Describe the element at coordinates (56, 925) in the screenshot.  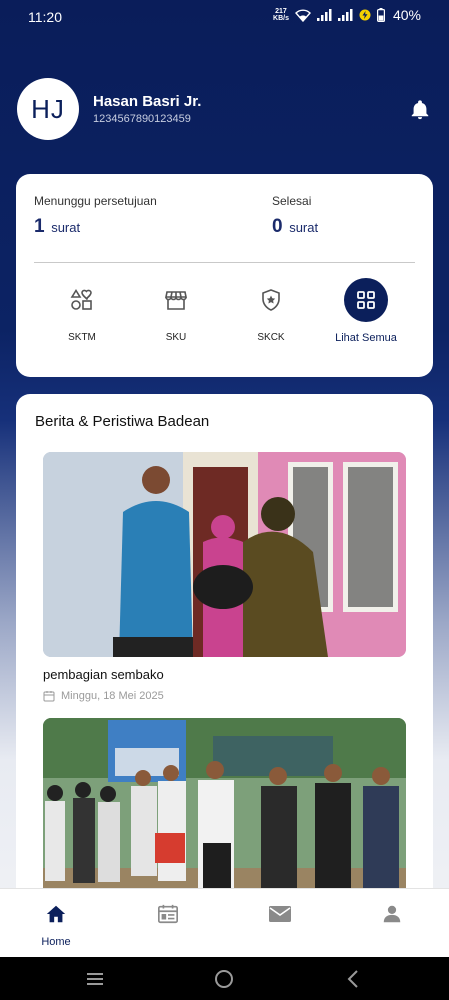
I see `nav-home-tab: Home` at that location.